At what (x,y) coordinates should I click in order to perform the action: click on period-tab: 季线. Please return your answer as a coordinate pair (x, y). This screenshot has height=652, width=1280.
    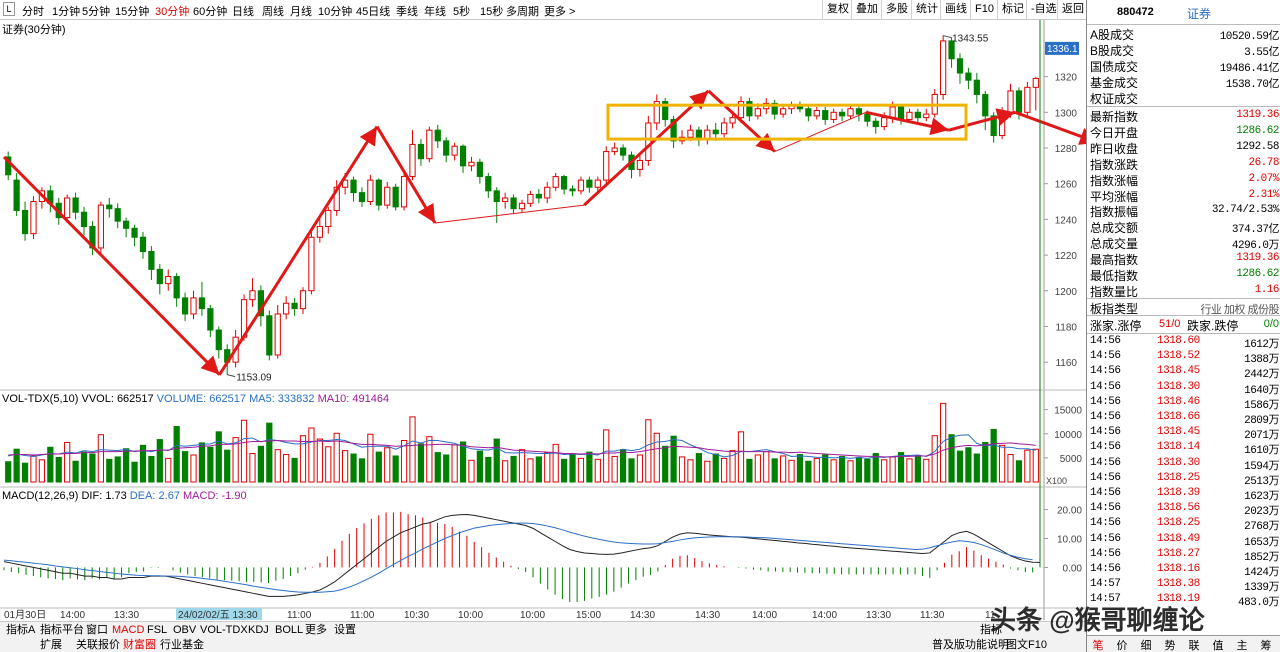
    Looking at the image, I should click on (407, 11).